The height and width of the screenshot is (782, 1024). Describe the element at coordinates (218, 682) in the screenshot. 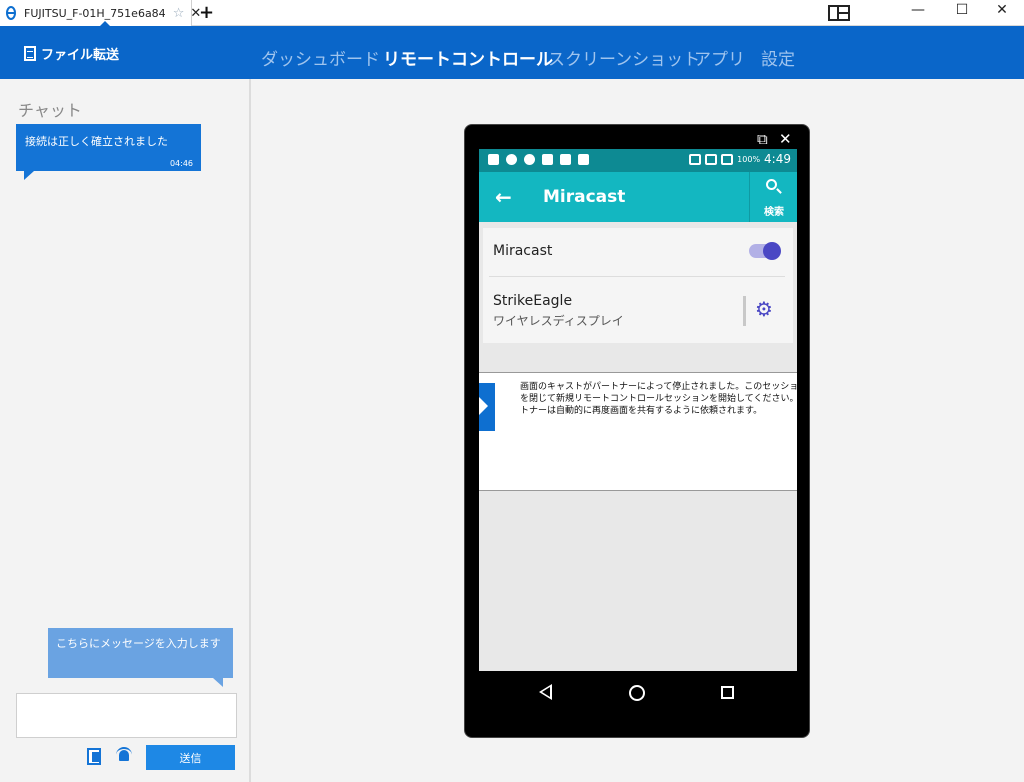

I see `chat-hint-tail` at that location.